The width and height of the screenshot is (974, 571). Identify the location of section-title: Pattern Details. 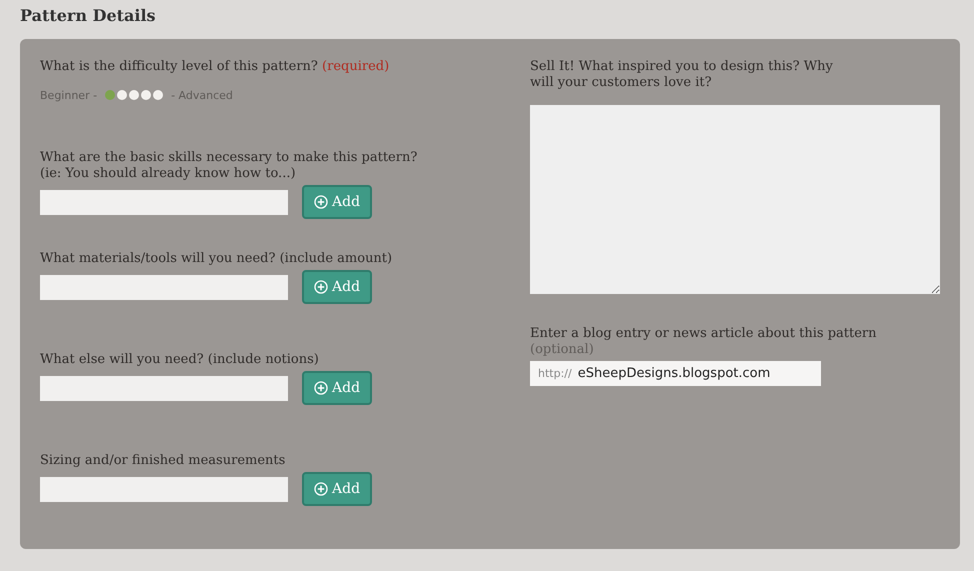
(88, 15).